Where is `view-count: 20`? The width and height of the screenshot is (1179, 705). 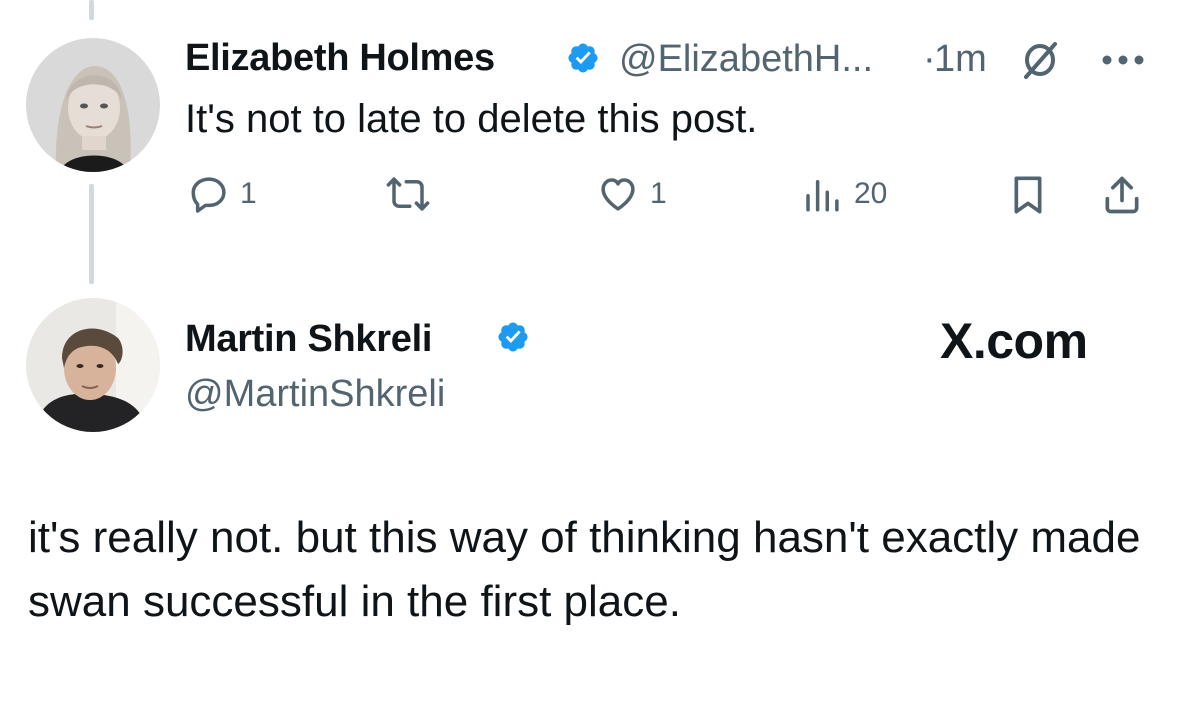 view-count: 20 is located at coordinates (871, 193).